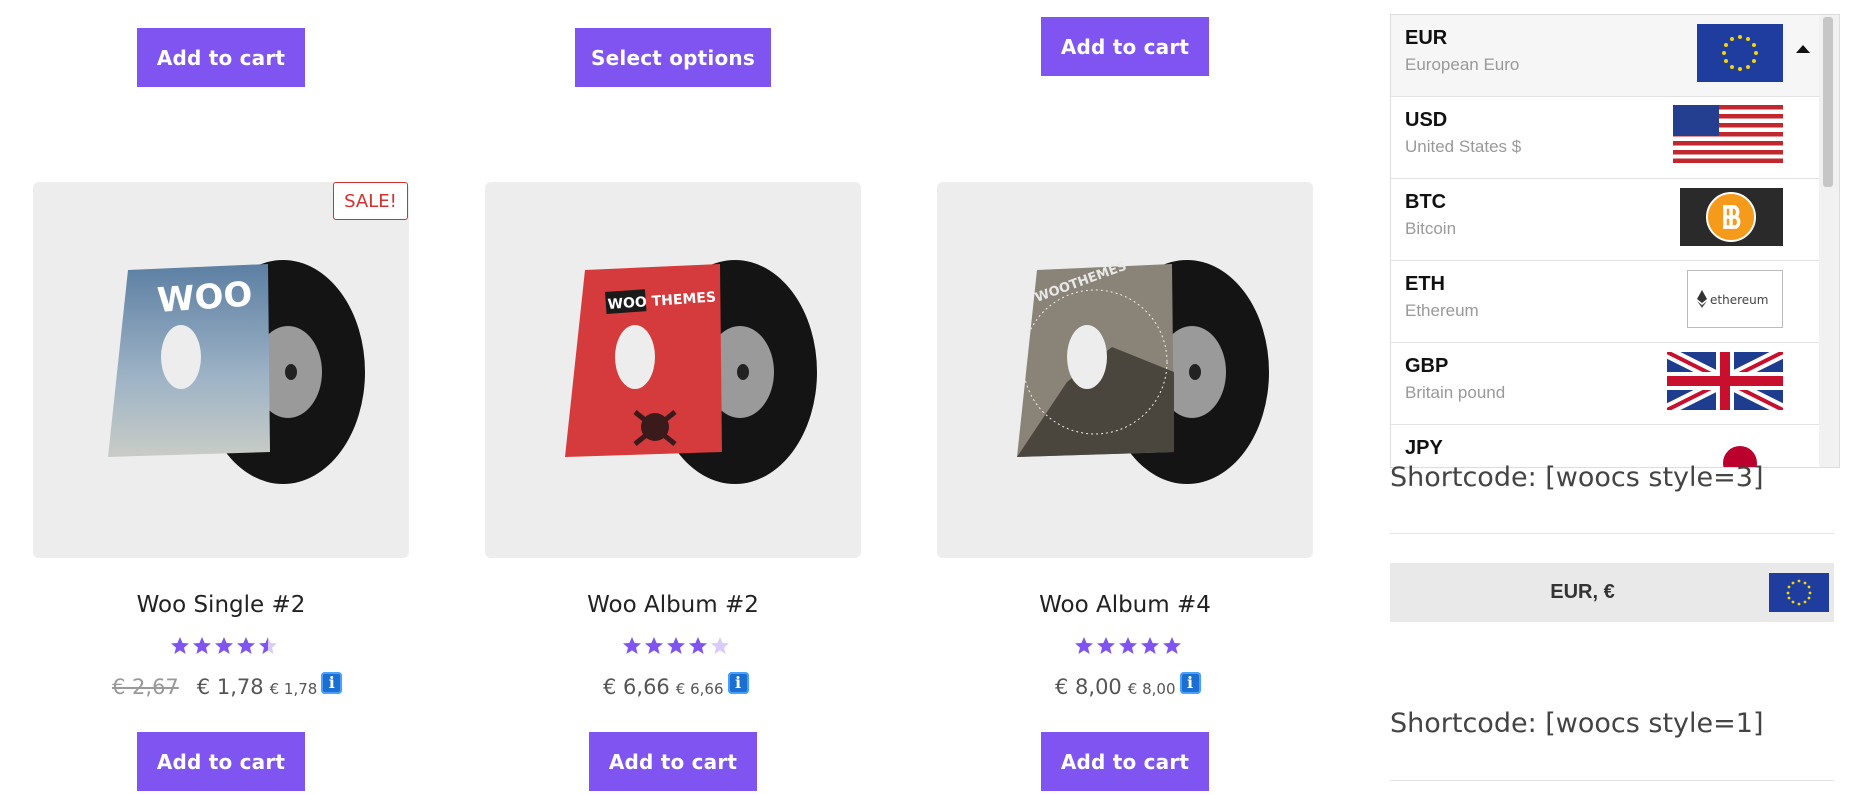 Image resolution: width=1851 pixels, height=795 pixels. I want to click on product-art-text: WOO, so click(205, 297).